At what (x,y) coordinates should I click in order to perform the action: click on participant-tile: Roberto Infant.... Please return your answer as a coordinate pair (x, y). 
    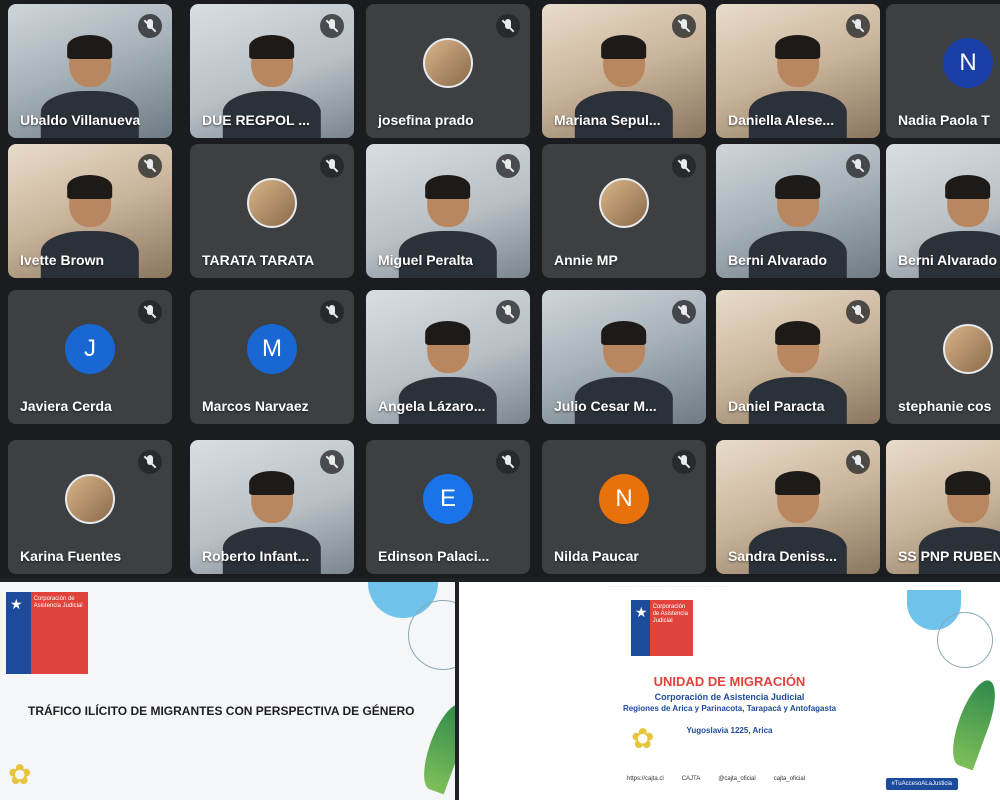
    Looking at the image, I should click on (272, 507).